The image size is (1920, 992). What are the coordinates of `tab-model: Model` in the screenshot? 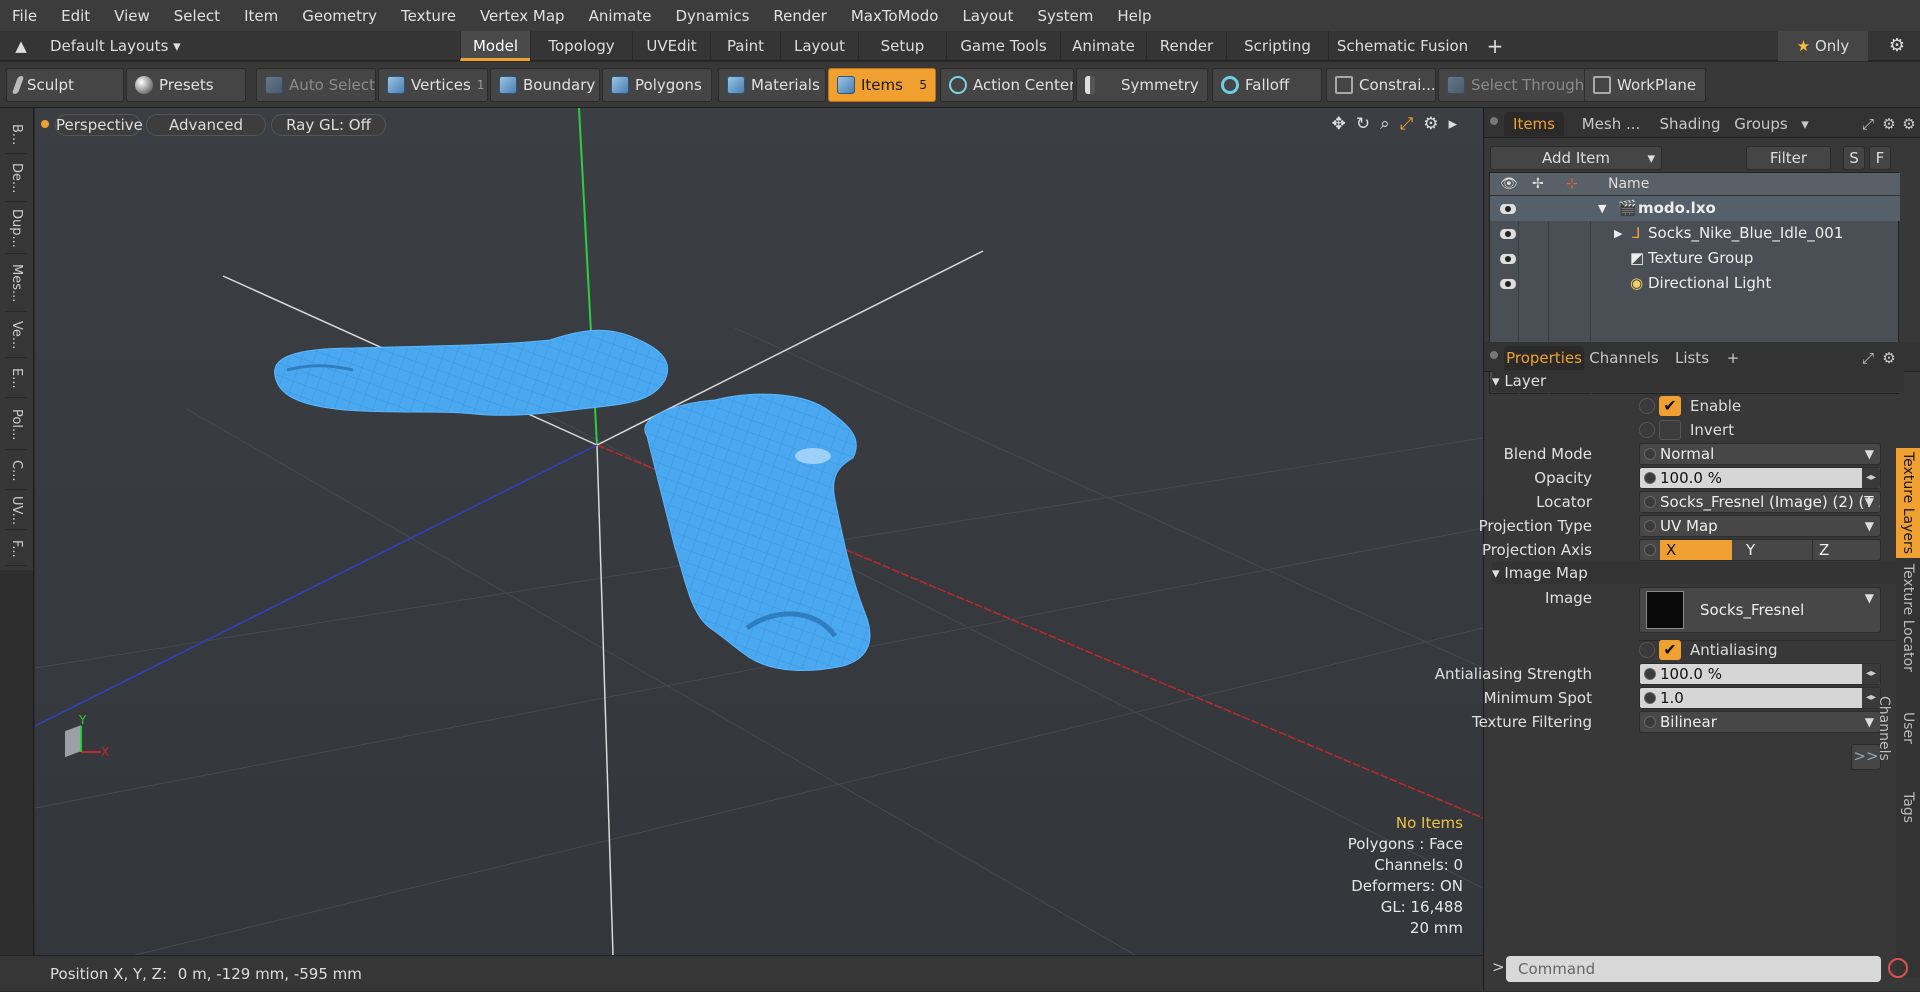 It's located at (495, 46).